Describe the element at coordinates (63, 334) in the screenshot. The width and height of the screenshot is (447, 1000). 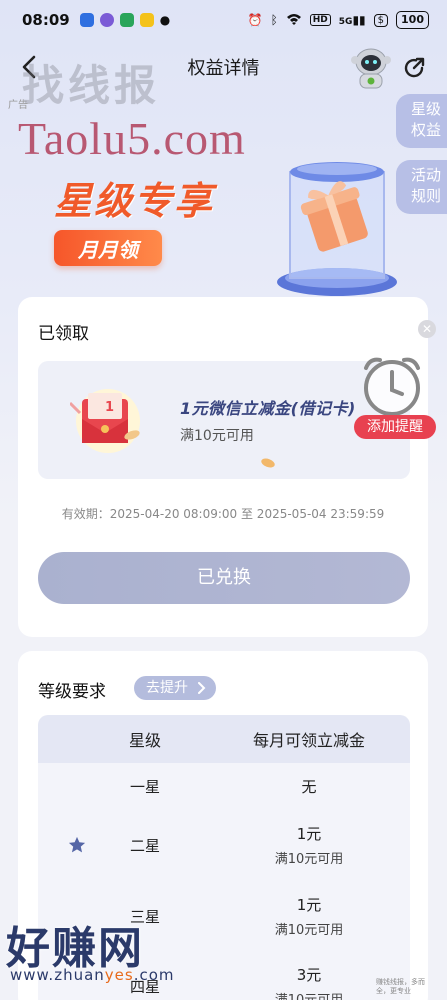
I see `claimed-heading: 已领取` at that location.